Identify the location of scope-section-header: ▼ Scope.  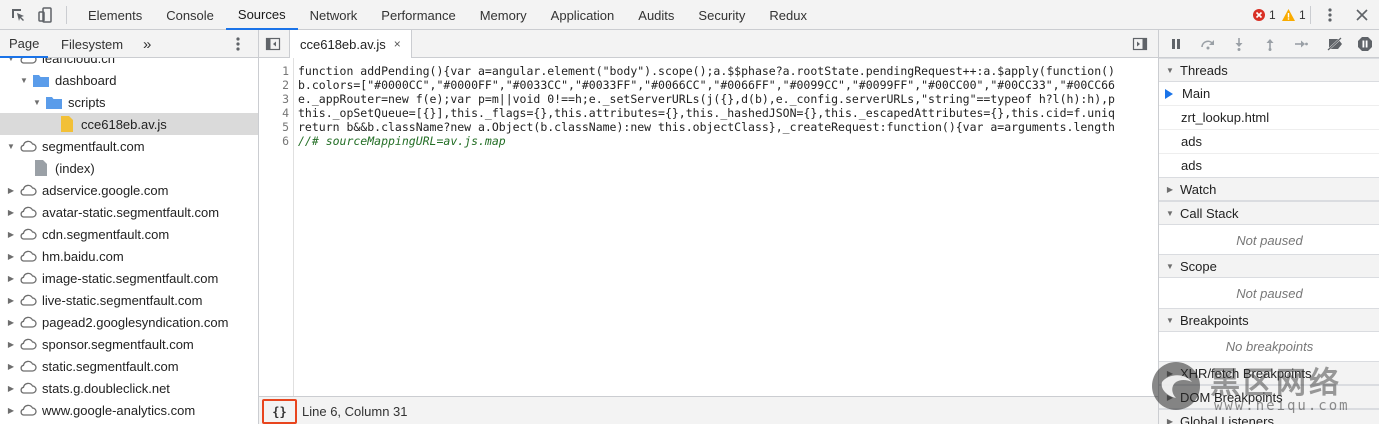
(1269, 266).